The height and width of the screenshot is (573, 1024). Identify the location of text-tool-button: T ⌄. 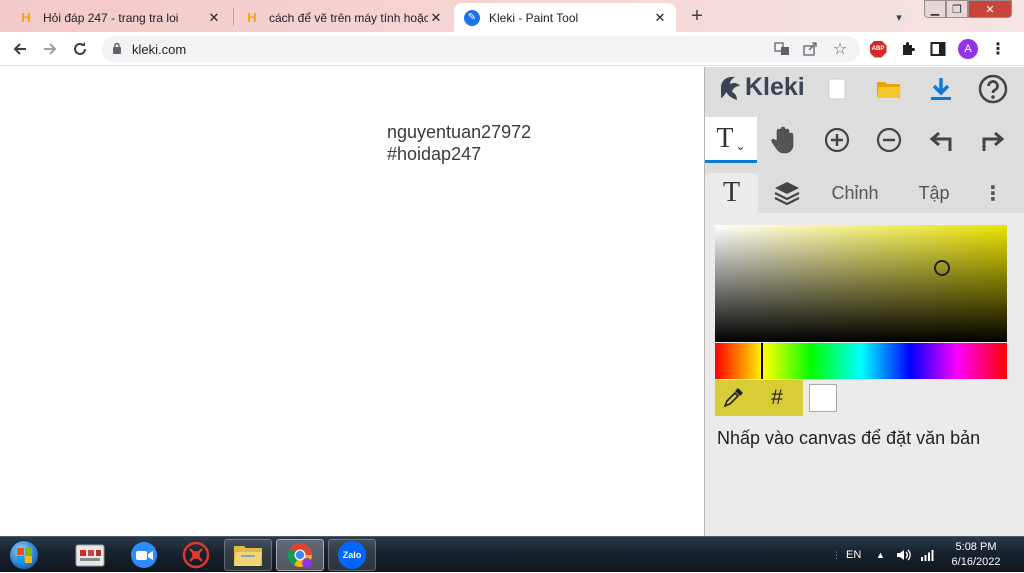
(731, 140).